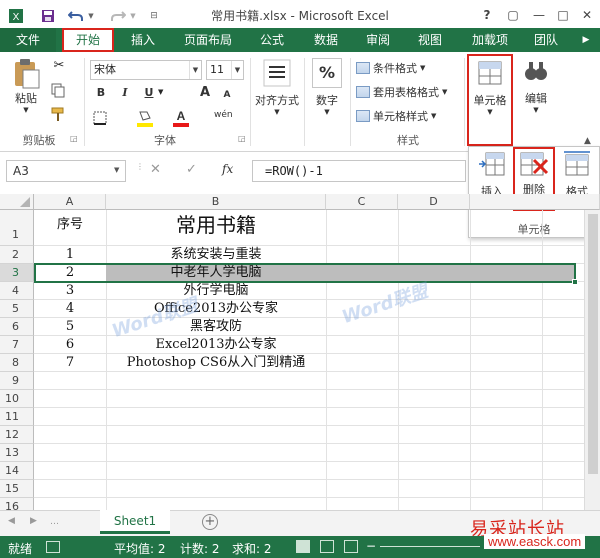 Image resolution: width=600 pixels, height=558 pixels. Describe the element at coordinates (88, 40) in the screenshot. I see `tab-home: 开始` at that location.